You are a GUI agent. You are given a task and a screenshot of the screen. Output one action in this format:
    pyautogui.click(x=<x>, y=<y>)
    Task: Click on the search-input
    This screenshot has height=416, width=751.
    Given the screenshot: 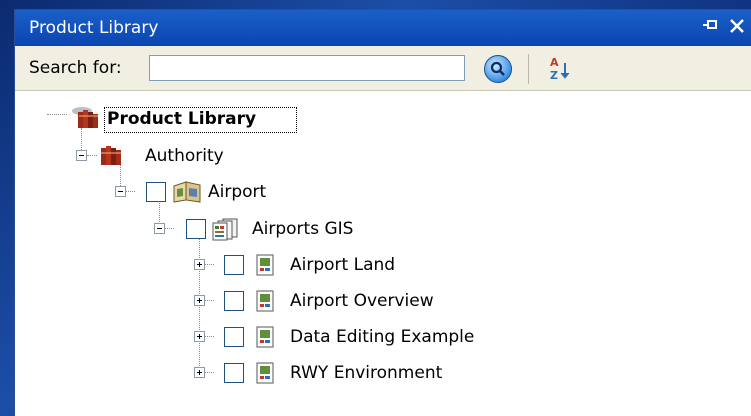 What is the action you would take?
    pyautogui.click(x=307, y=68)
    